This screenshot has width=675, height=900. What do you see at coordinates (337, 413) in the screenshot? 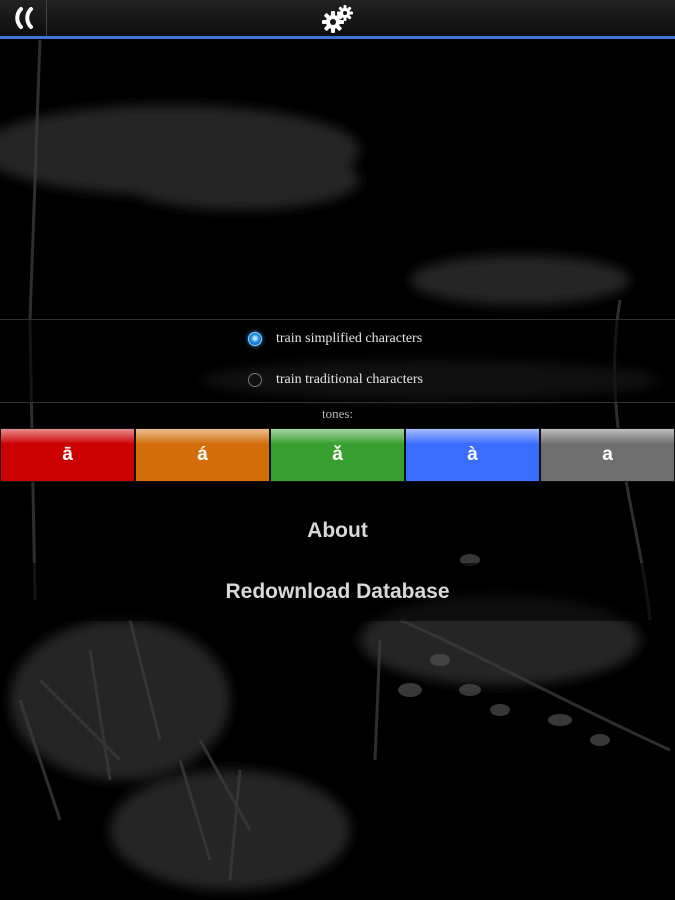
I see `tones-label: tones:` at bounding box center [337, 413].